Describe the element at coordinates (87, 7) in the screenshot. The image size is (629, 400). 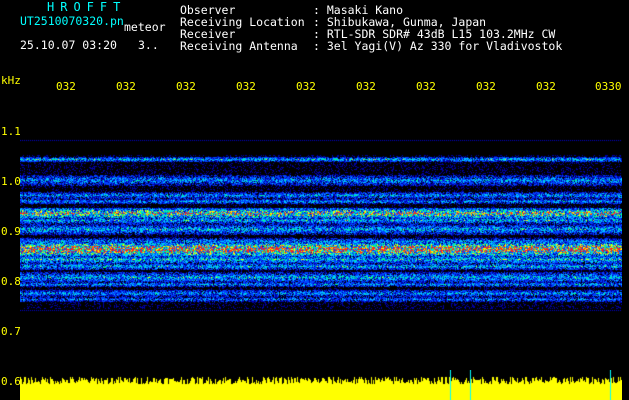
I see `app-title: HROFFT` at that location.